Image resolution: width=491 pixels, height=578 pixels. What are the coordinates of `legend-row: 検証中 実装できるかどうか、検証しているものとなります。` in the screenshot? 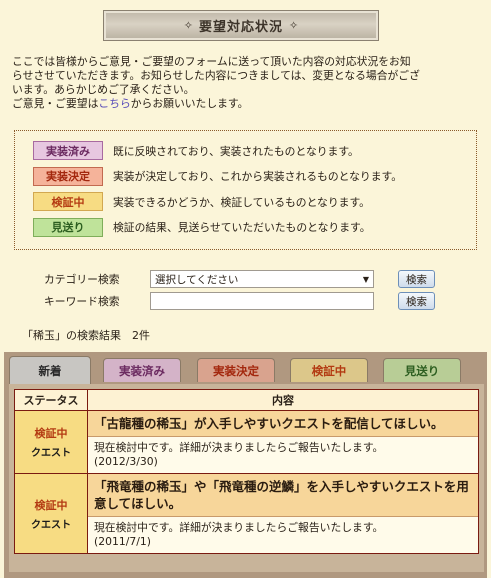 It's located at (254, 201).